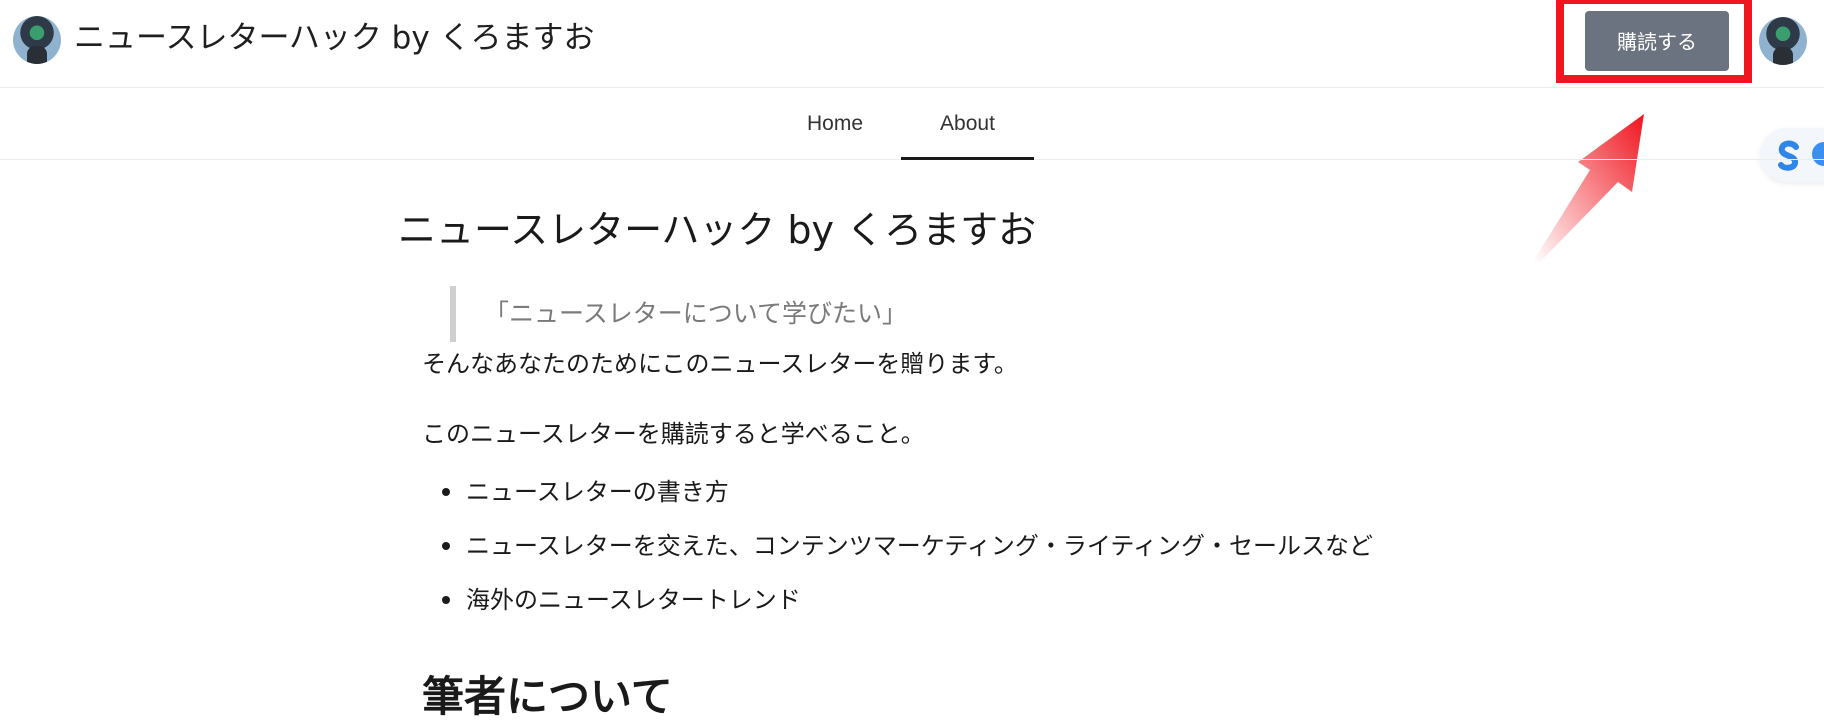 The image size is (1824, 722). I want to click on site-title: ニュースレターハック by くろますお, so click(334, 38).